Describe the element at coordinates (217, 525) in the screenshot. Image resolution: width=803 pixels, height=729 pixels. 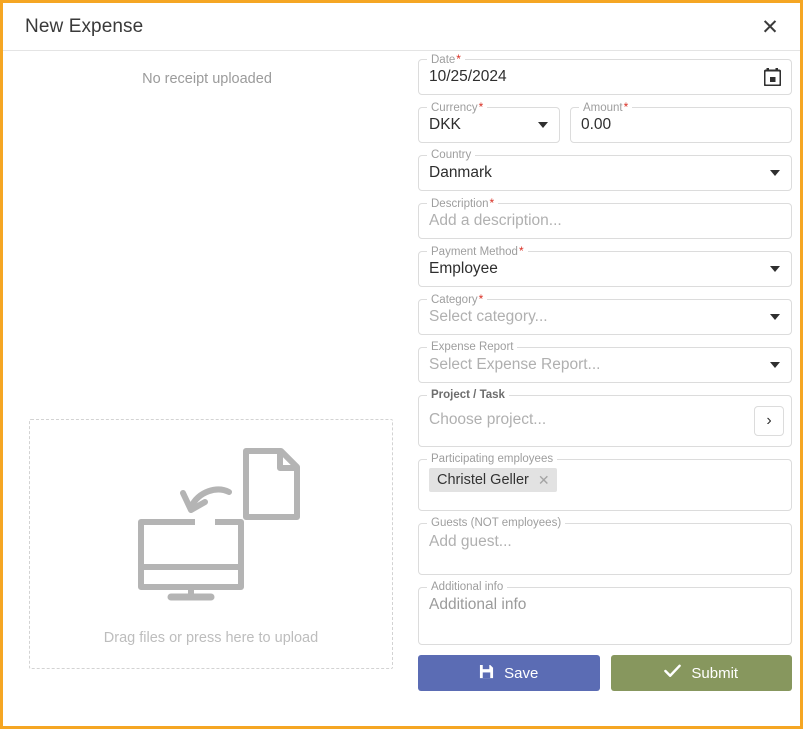
I see `monitor-upload-icon` at that location.